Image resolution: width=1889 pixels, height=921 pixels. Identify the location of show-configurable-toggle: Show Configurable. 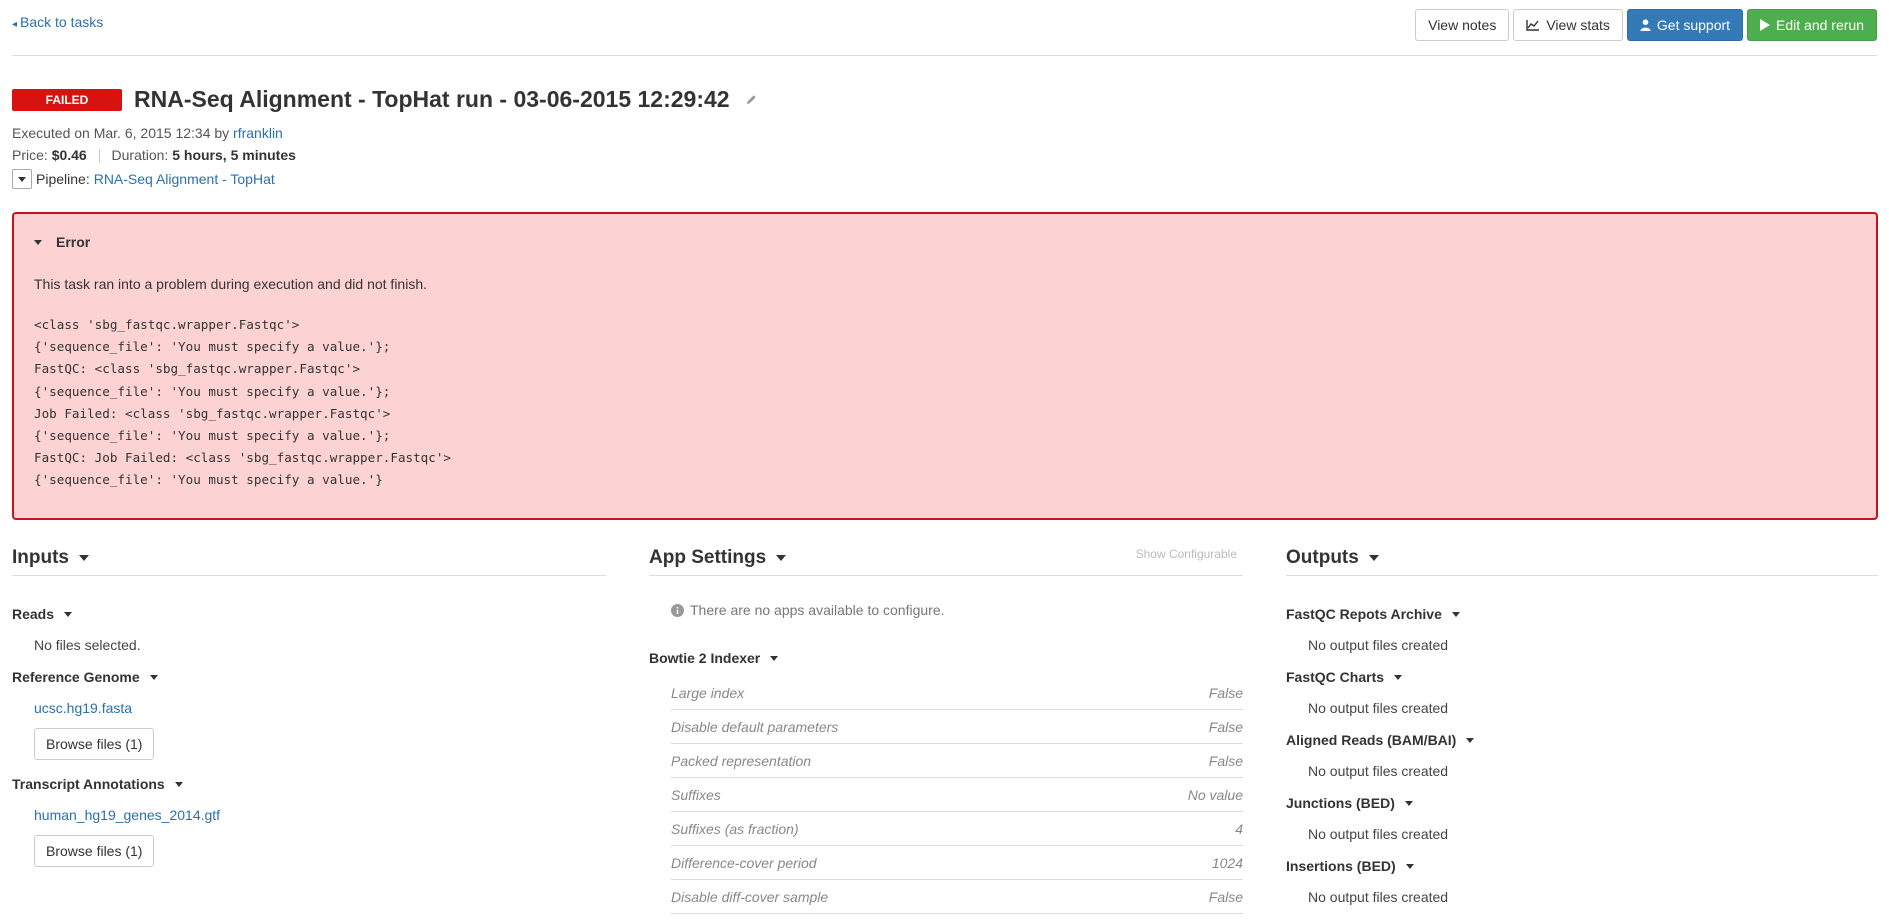
(1186, 554).